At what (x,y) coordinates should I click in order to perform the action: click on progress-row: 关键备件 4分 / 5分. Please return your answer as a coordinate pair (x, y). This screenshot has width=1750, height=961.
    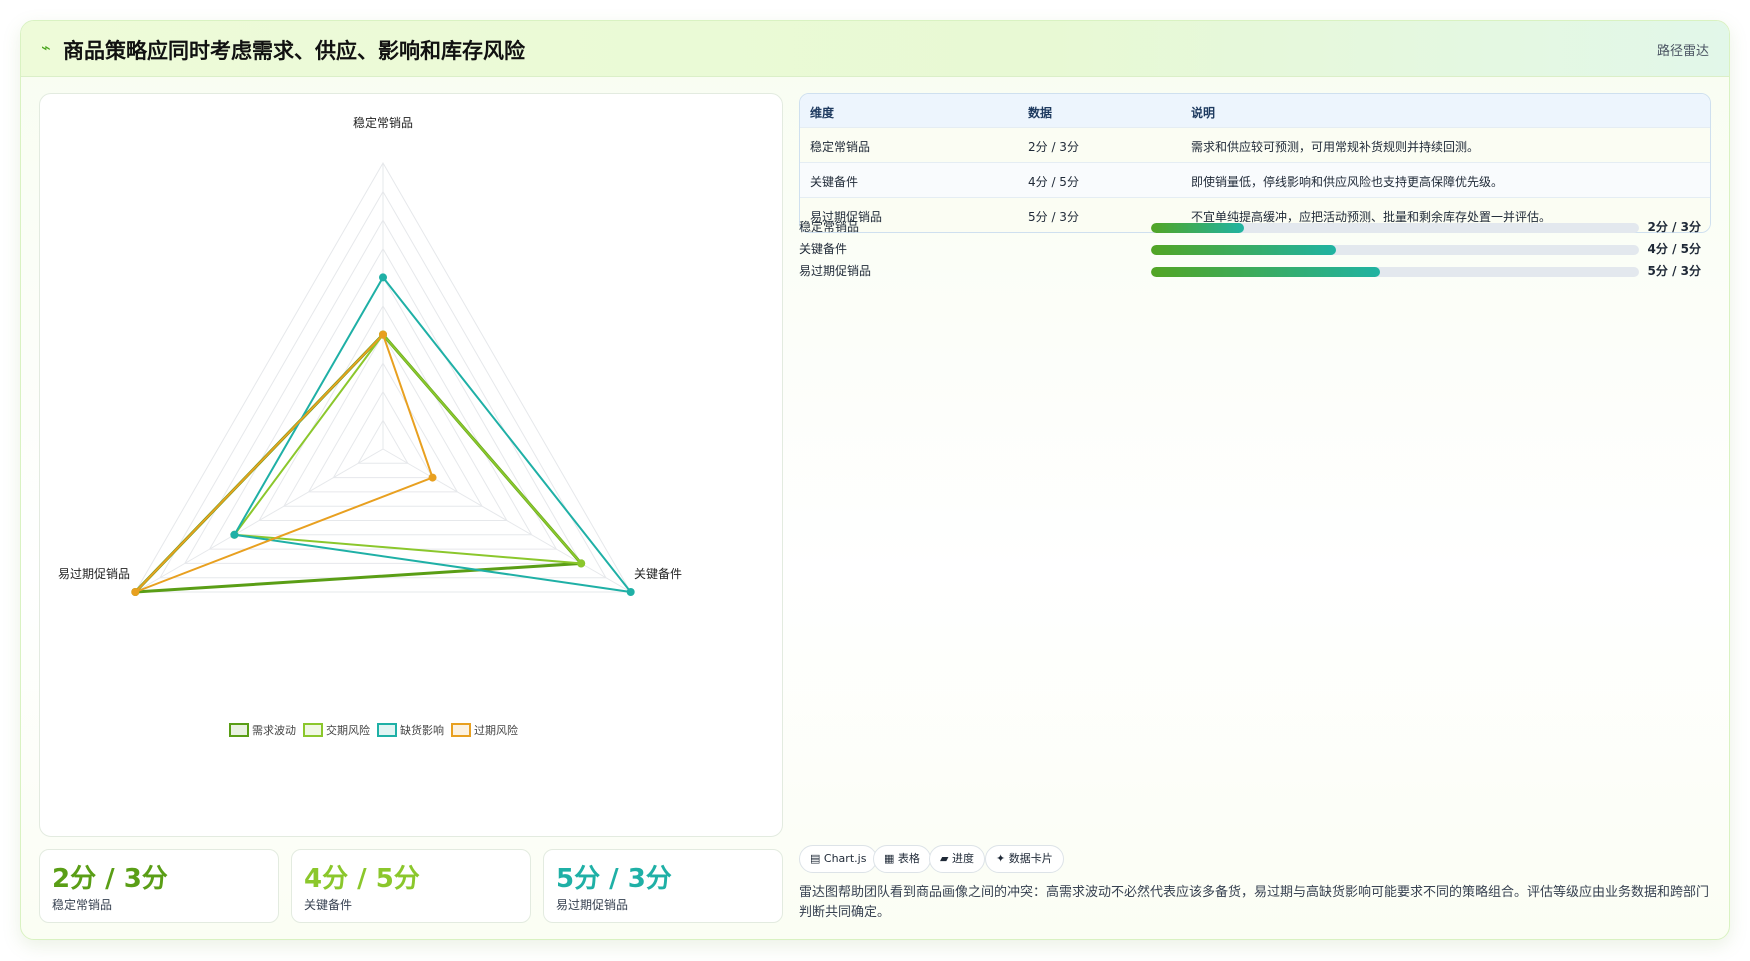
    Looking at the image, I should click on (1255, 248).